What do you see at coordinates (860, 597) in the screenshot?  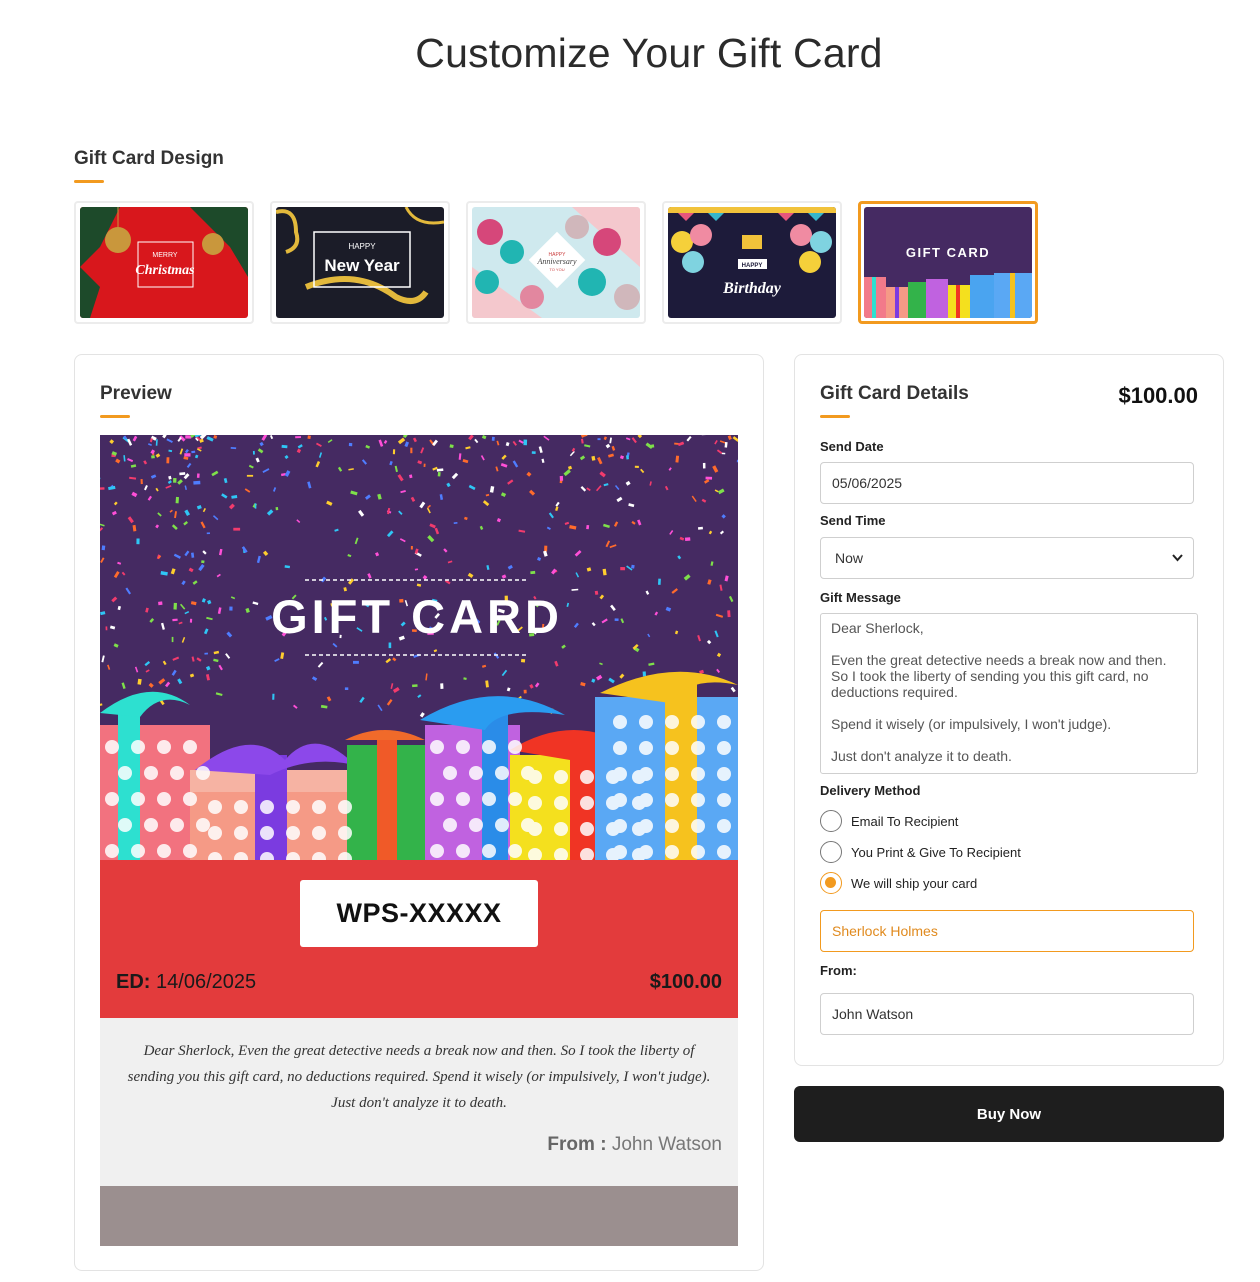 I see `gift-message-label: Gift Message` at bounding box center [860, 597].